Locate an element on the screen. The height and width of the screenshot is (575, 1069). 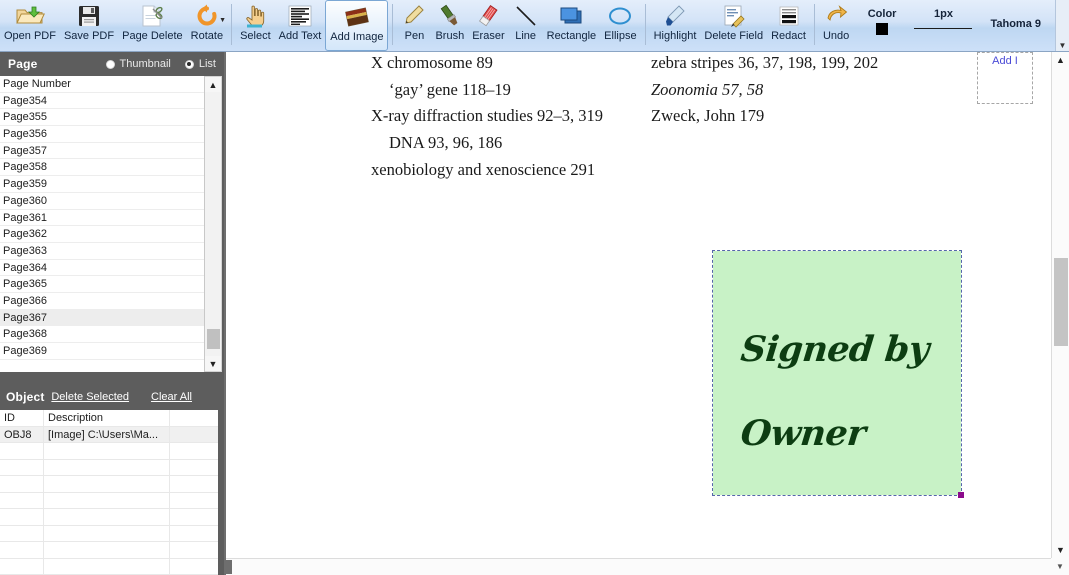
object-row-extra is located at coordinates (194, 435).